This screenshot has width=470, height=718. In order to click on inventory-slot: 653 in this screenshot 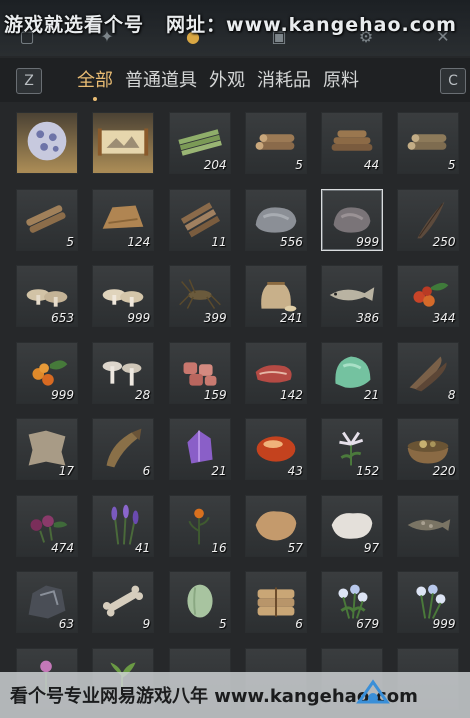, I will do `click(47, 296)`.